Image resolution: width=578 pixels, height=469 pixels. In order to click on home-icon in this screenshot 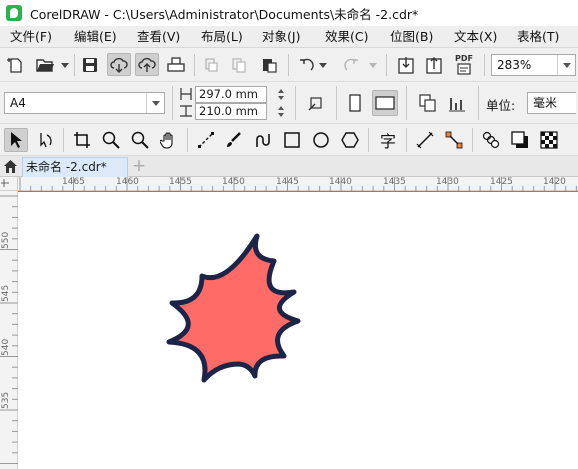, I will do `click(10, 166)`.